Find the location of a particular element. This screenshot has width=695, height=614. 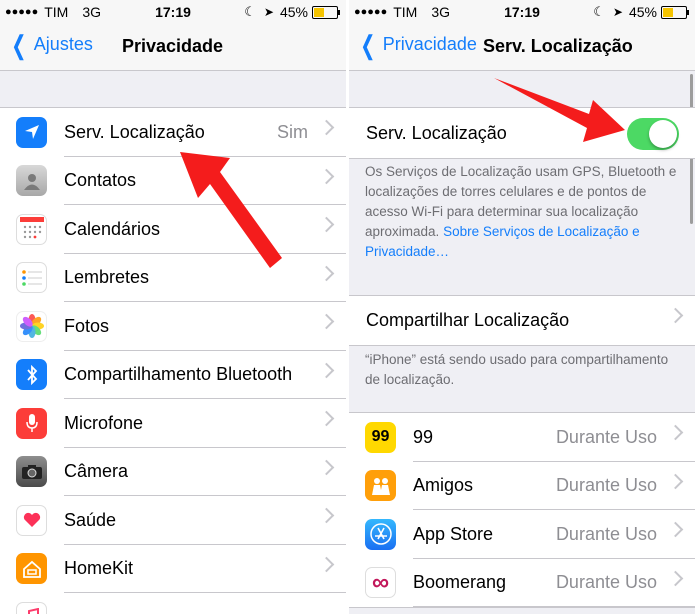

find-friends-icon is located at coordinates (380, 486).